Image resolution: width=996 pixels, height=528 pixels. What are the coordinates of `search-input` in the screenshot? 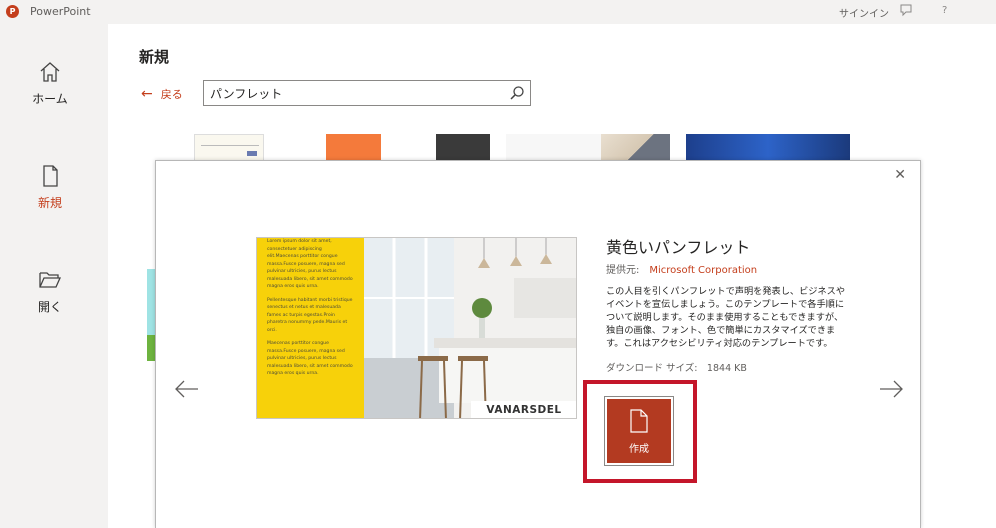 It's located at (349, 93).